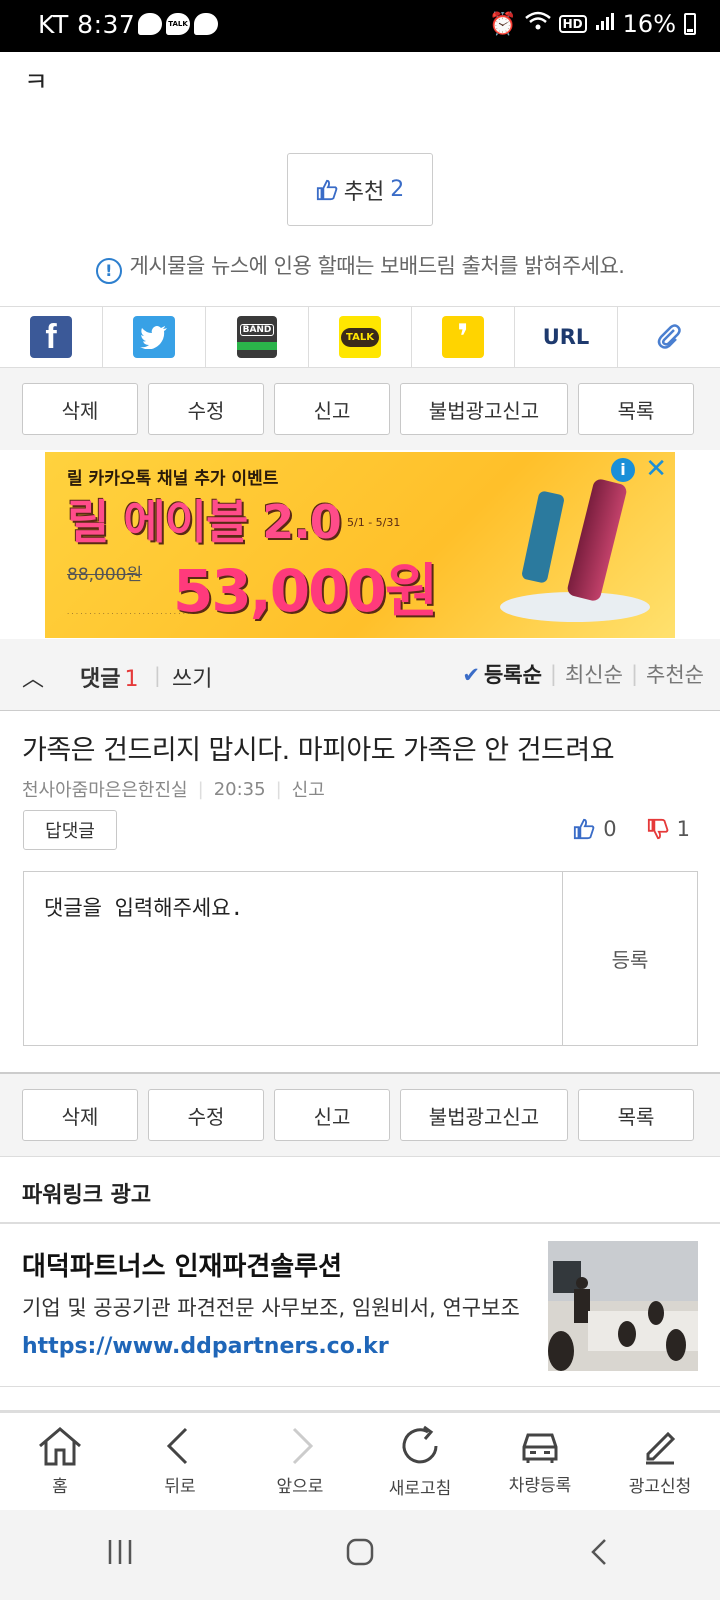  I want to click on recommend-button: 추천 2, so click(360, 189).